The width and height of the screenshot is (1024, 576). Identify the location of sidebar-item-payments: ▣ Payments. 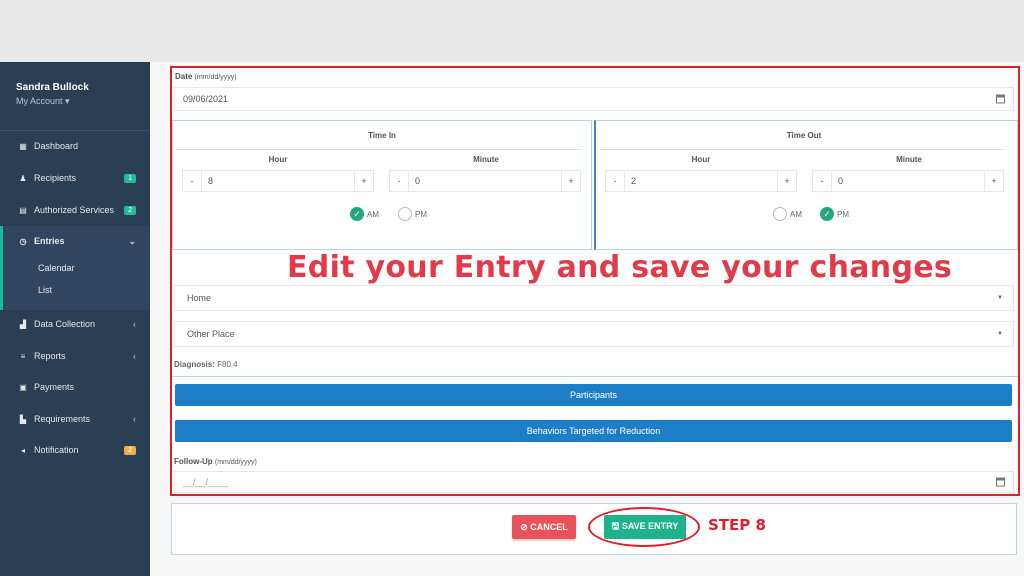
(75, 387).